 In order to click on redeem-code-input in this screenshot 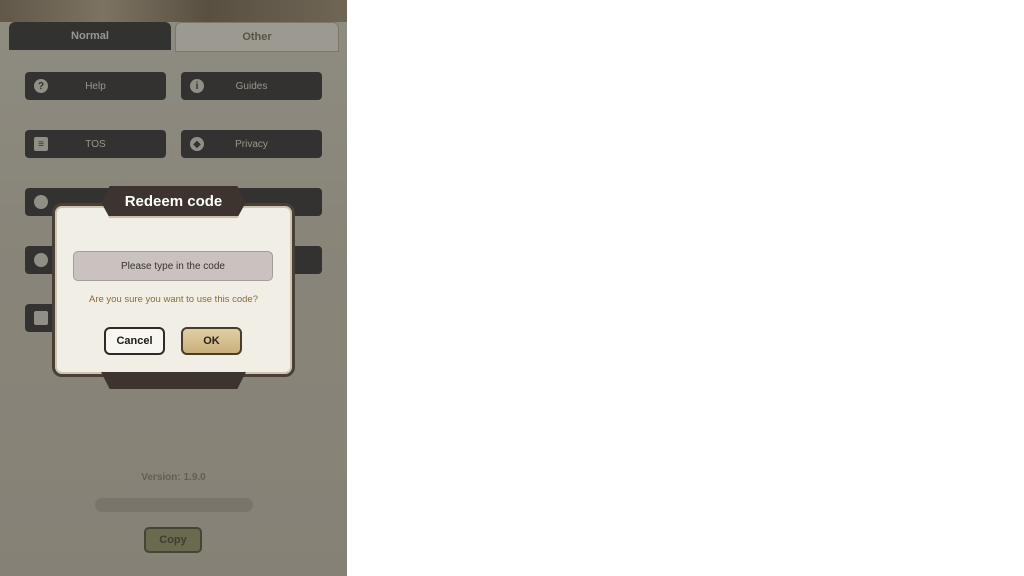, I will do `click(173, 266)`.